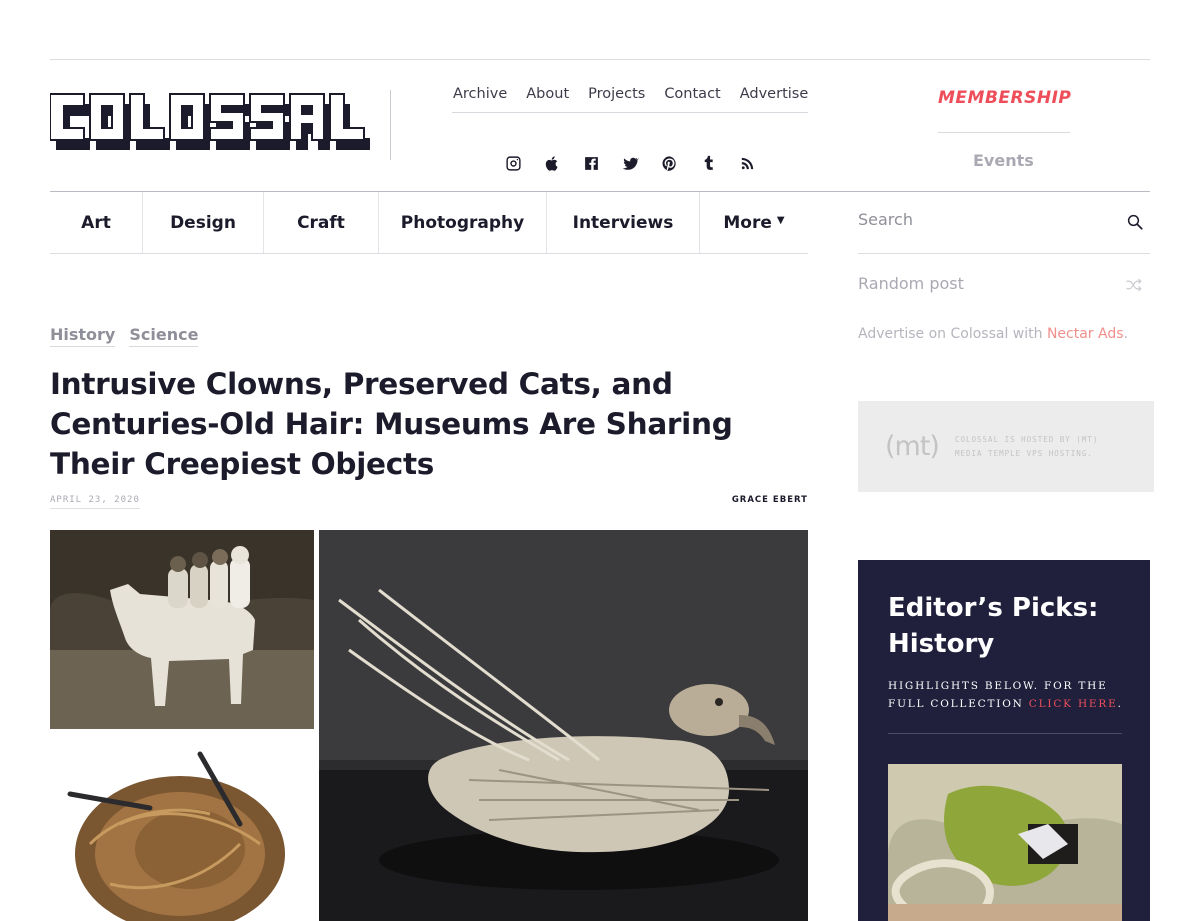  I want to click on category-interviews: Interviews, so click(623, 222).